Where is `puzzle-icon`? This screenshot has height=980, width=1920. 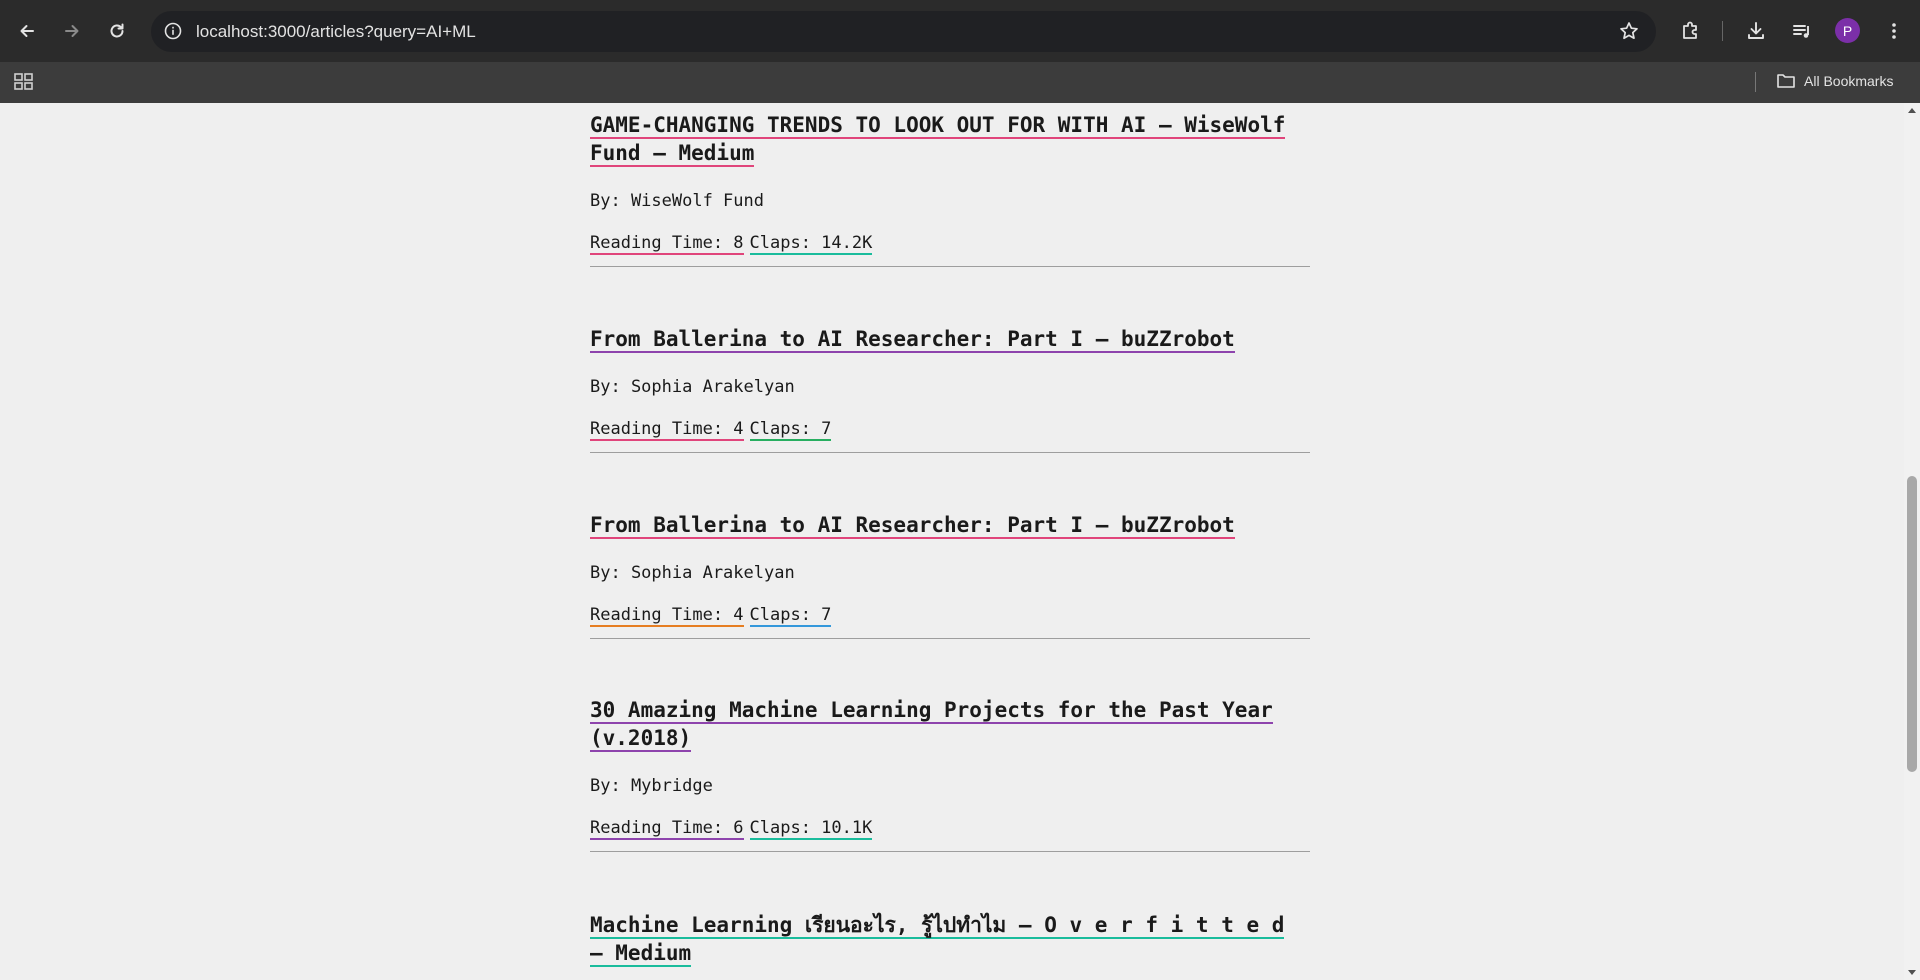 puzzle-icon is located at coordinates (1690, 30).